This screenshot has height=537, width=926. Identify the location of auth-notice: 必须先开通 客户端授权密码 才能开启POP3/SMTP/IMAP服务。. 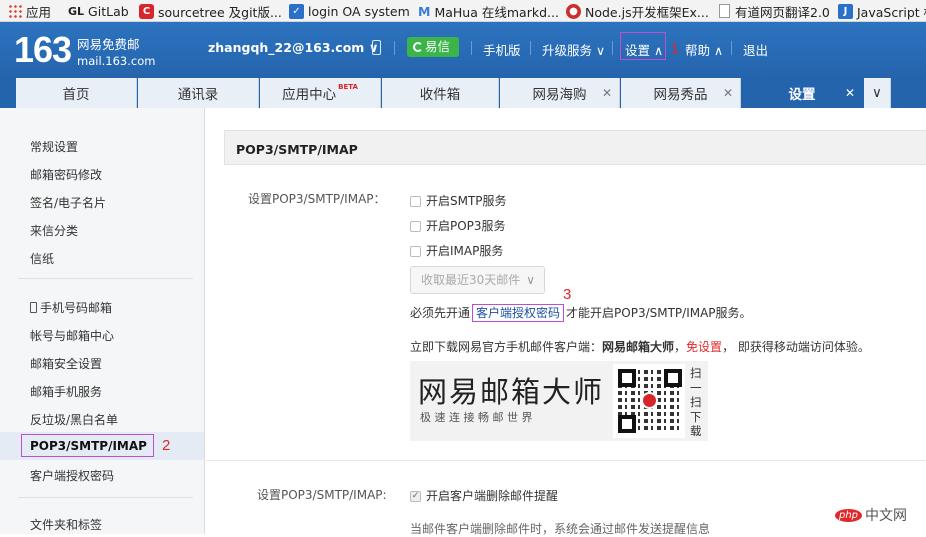
(581, 313).